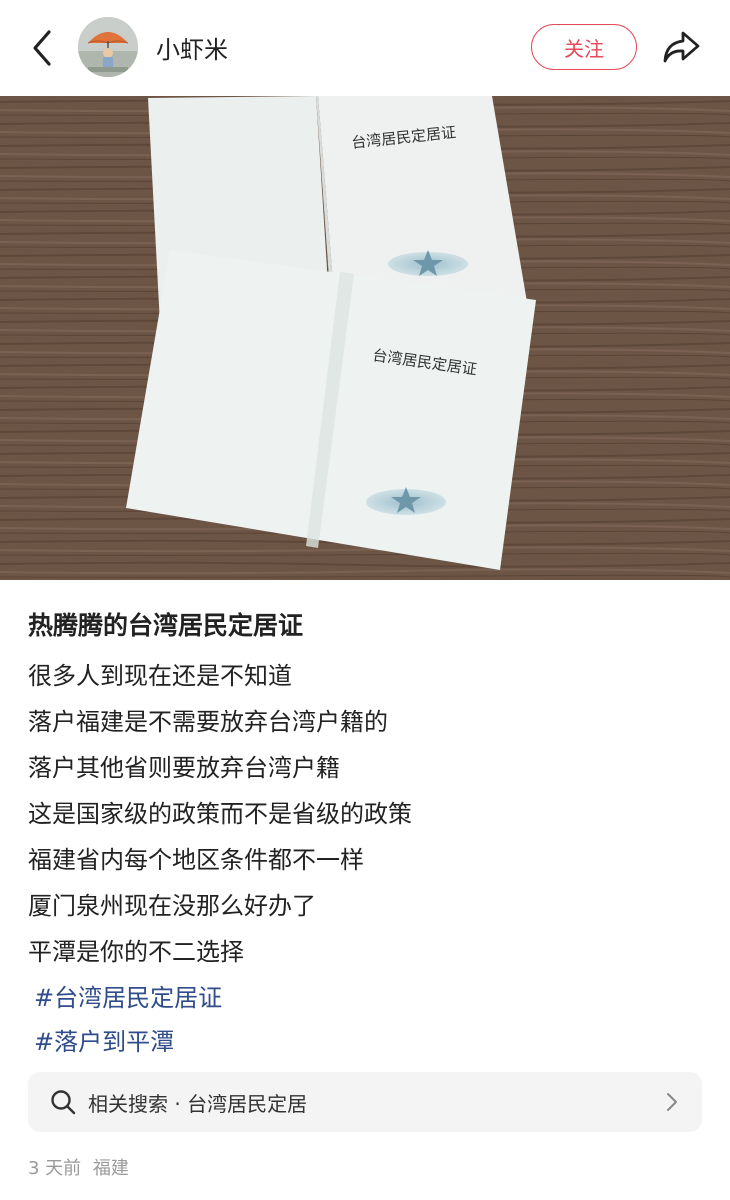 The width and height of the screenshot is (730, 1200). I want to click on top-bar: 小虾米 关注, so click(365, 48).